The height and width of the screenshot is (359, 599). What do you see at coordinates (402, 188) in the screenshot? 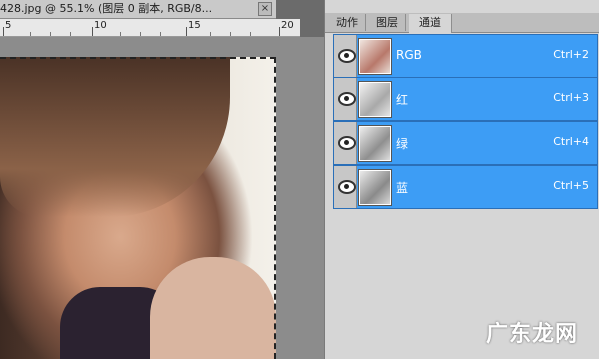
I see `channel-name: 蓝` at bounding box center [402, 188].